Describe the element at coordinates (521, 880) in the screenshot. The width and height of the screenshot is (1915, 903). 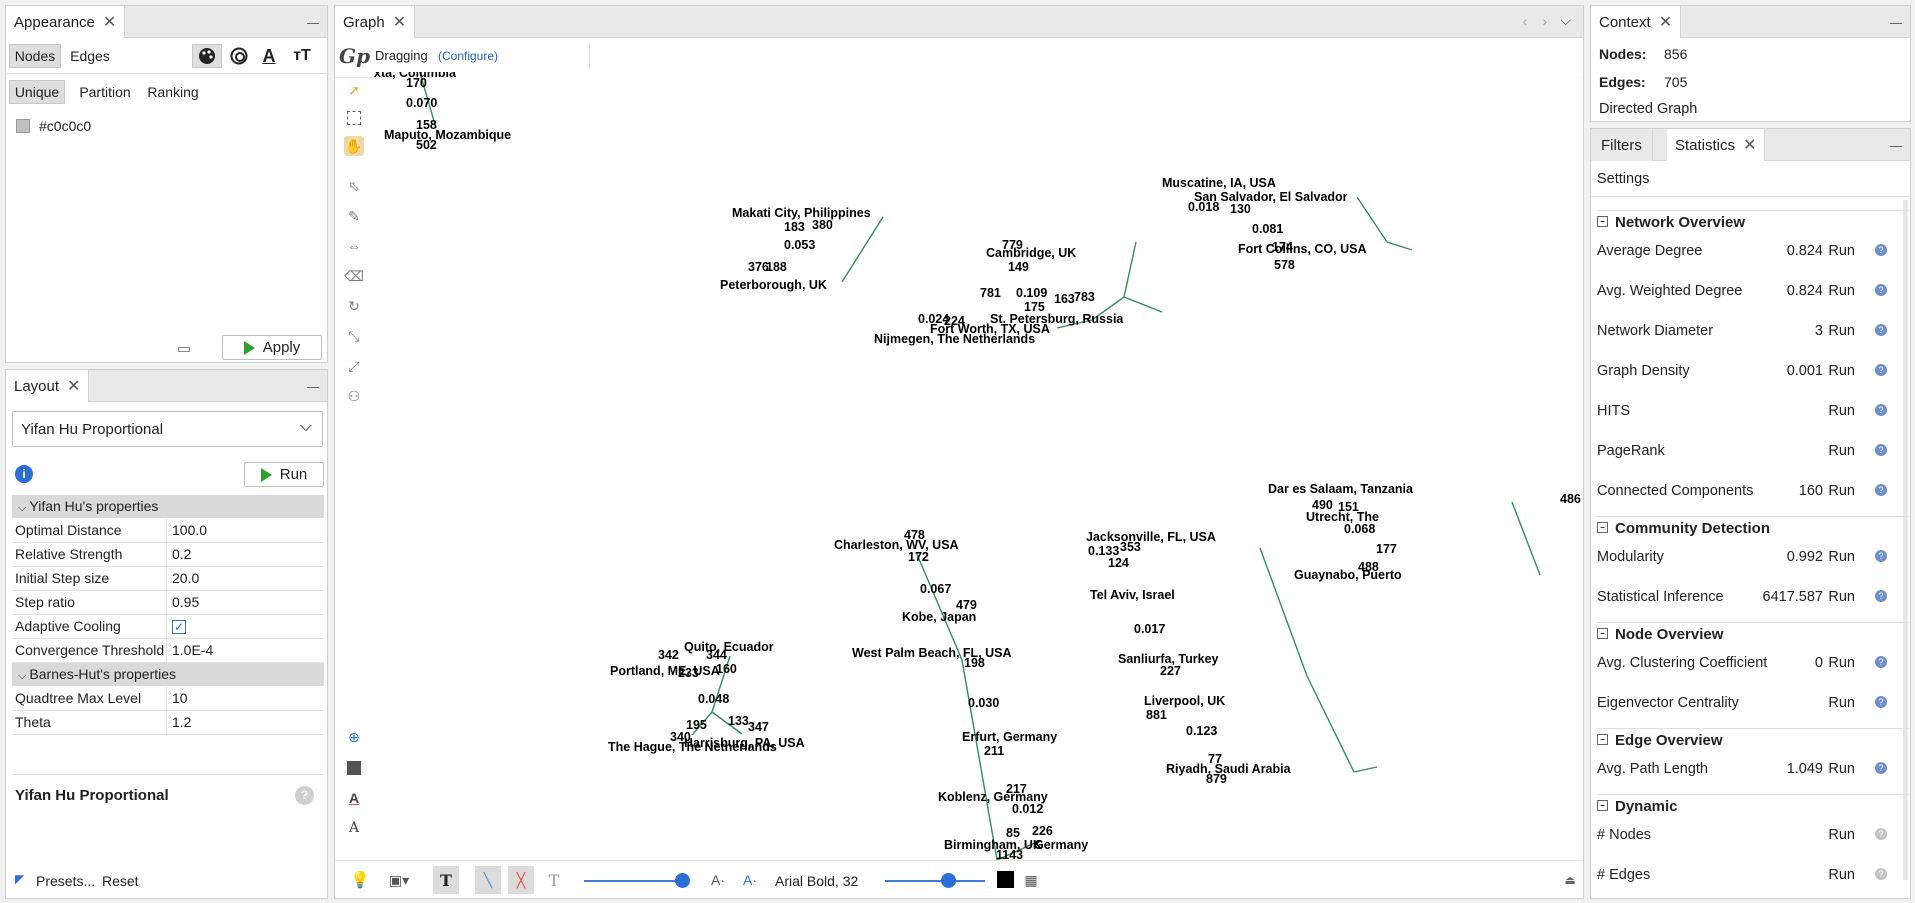
I see `edge-color-toggle: ╳` at that location.